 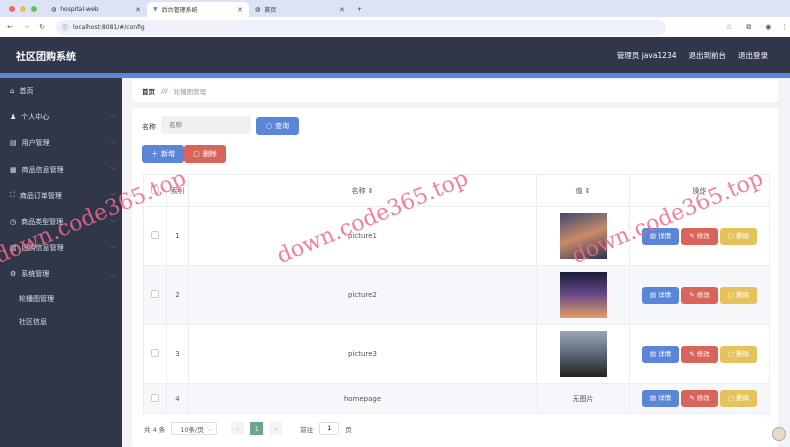 I want to click on chart-icon: ▥, so click(x=13, y=248).